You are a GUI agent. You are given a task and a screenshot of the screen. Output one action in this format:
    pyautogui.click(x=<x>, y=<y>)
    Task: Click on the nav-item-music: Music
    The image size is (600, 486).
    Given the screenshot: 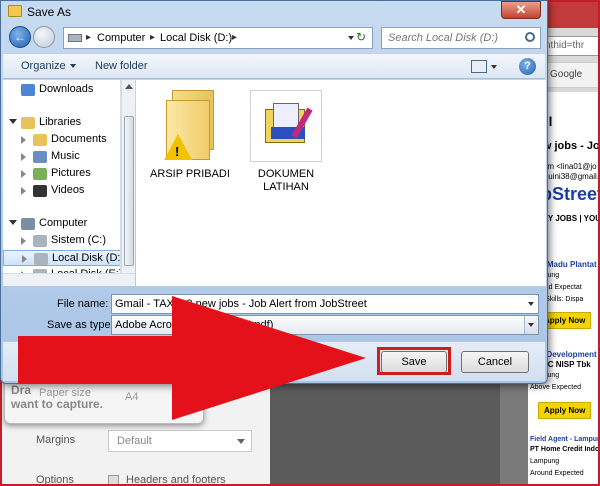 What is the action you would take?
    pyautogui.click(x=61, y=157)
    